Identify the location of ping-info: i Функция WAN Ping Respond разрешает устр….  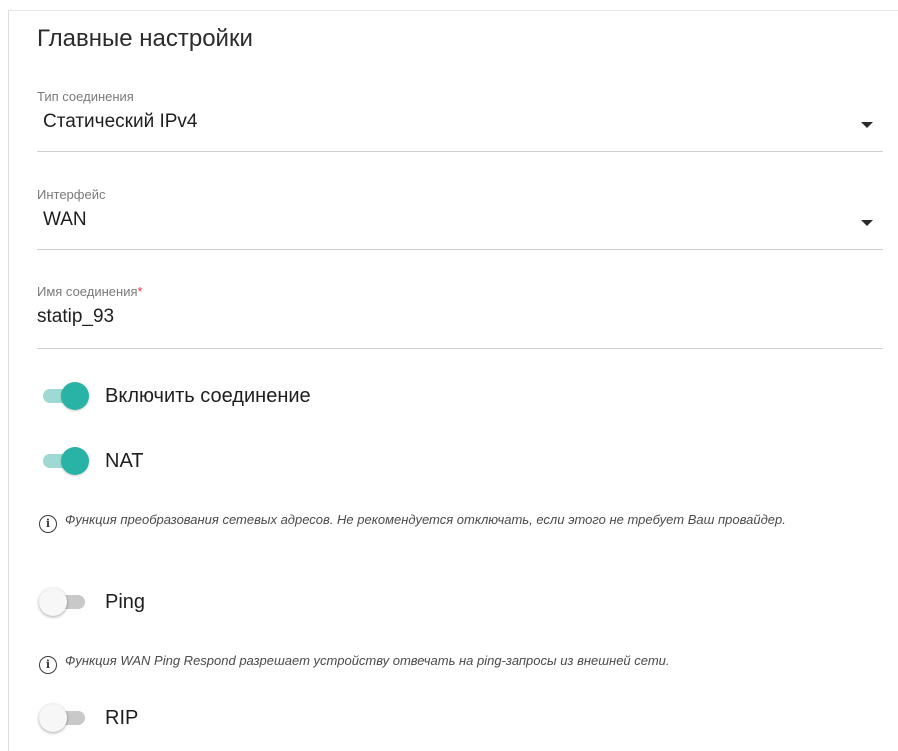
(459, 661).